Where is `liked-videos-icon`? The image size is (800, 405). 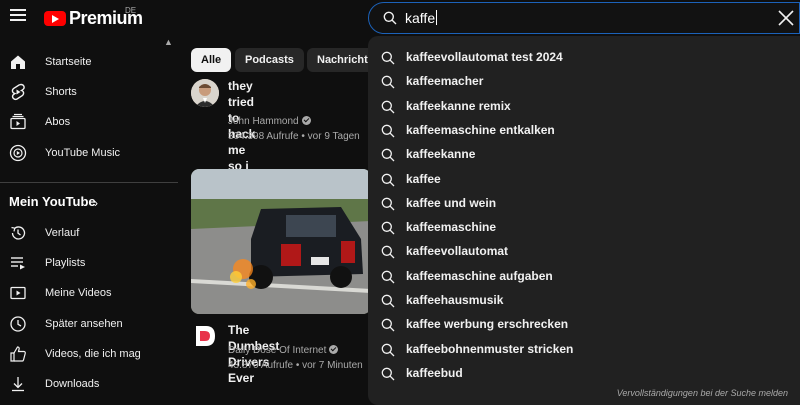
liked-videos-icon is located at coordinates (18, 354).